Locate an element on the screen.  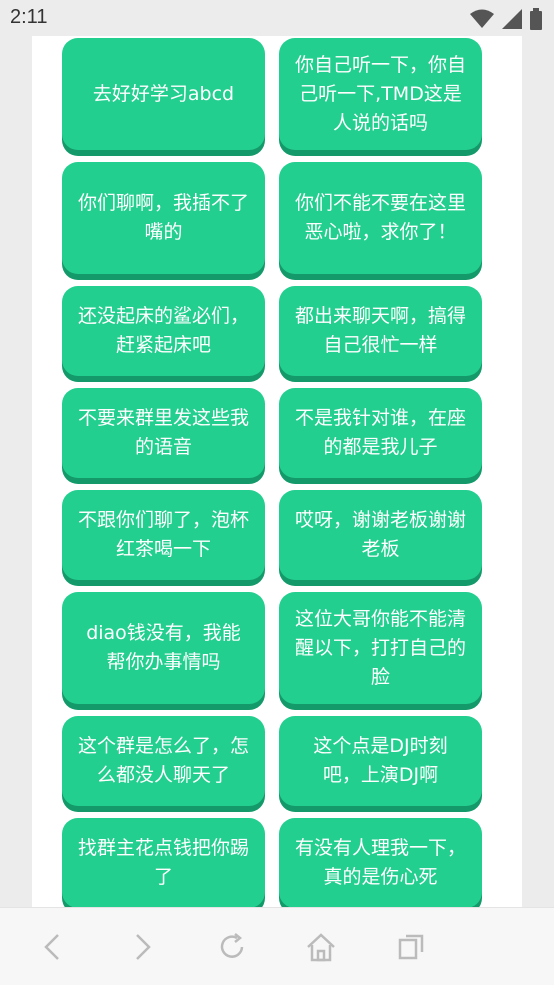
status-bar: 2:11 is located at coordinates (277, 18).